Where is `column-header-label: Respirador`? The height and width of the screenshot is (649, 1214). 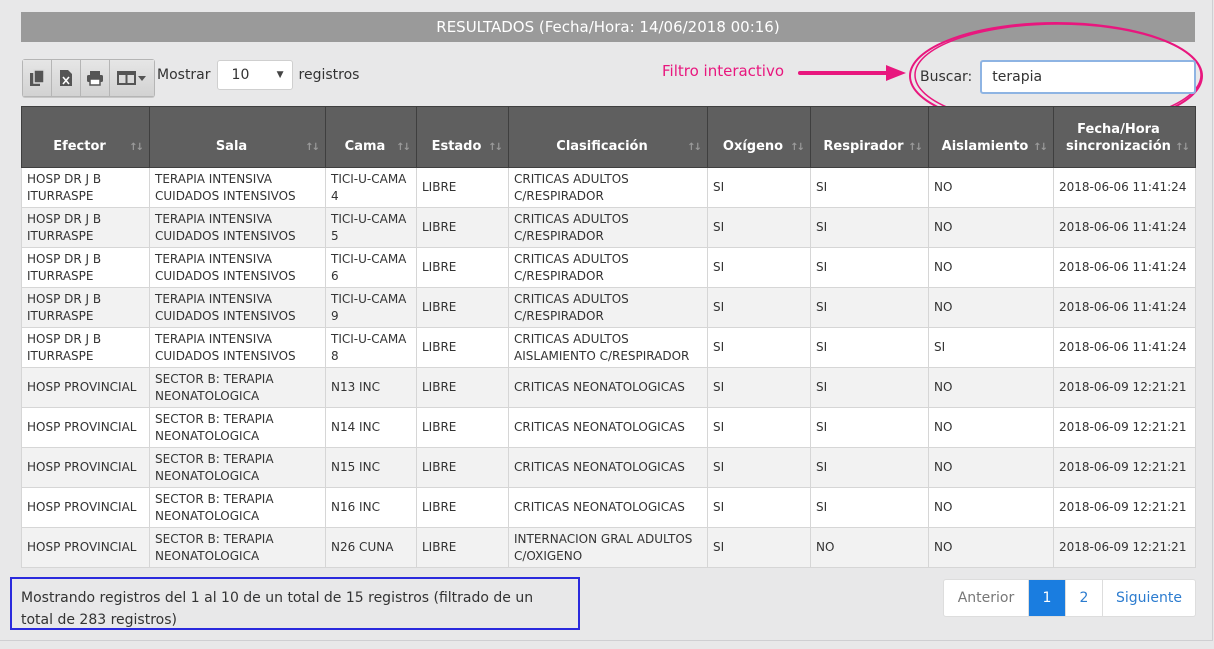 column-header-label: Respirador is located at coordinates (863, 146).